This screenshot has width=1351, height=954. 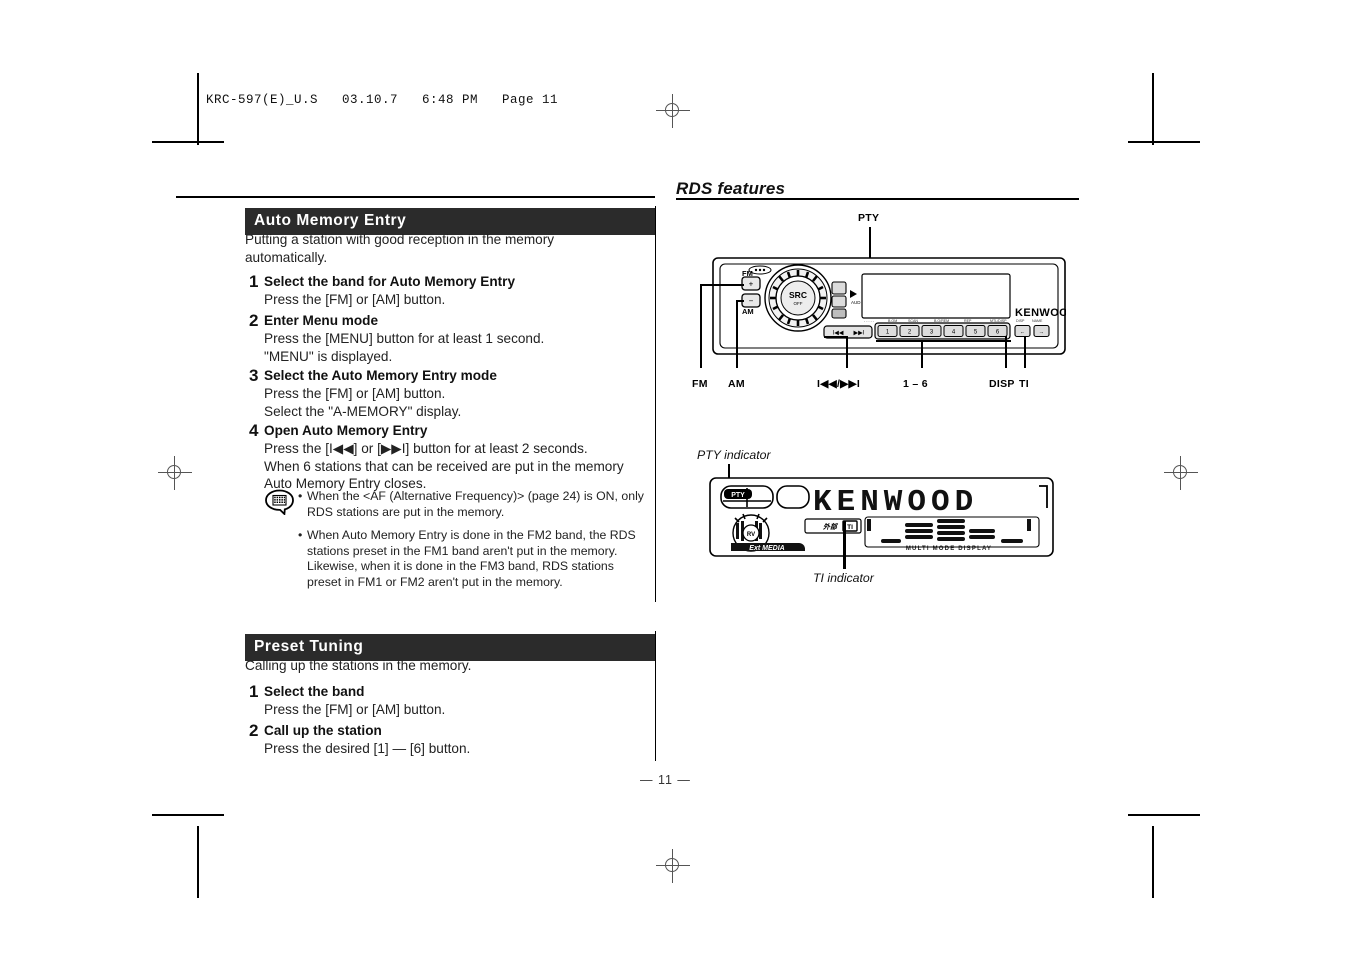 What do you see at coordinates (363, 411) in the screenshot?
I see `step-line: Select the "A-MEMORY" display.` at bounding box center [363, 411].